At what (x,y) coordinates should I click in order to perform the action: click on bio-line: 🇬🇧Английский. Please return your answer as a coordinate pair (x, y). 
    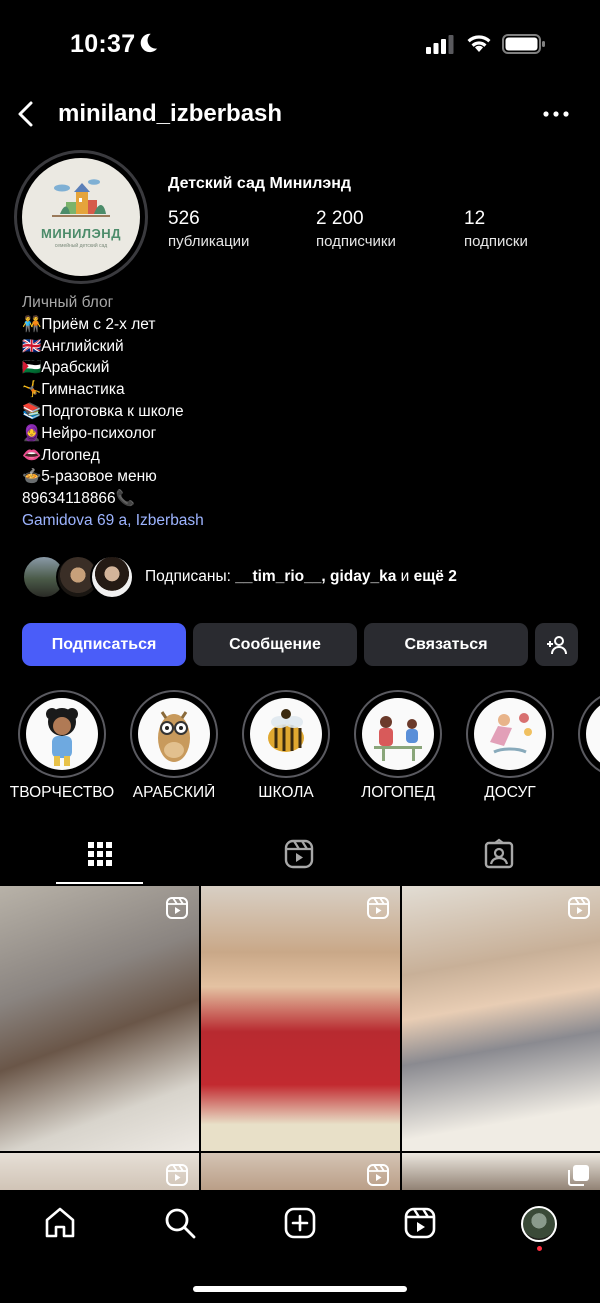
    Looking at the image, I should click on (73, 346).